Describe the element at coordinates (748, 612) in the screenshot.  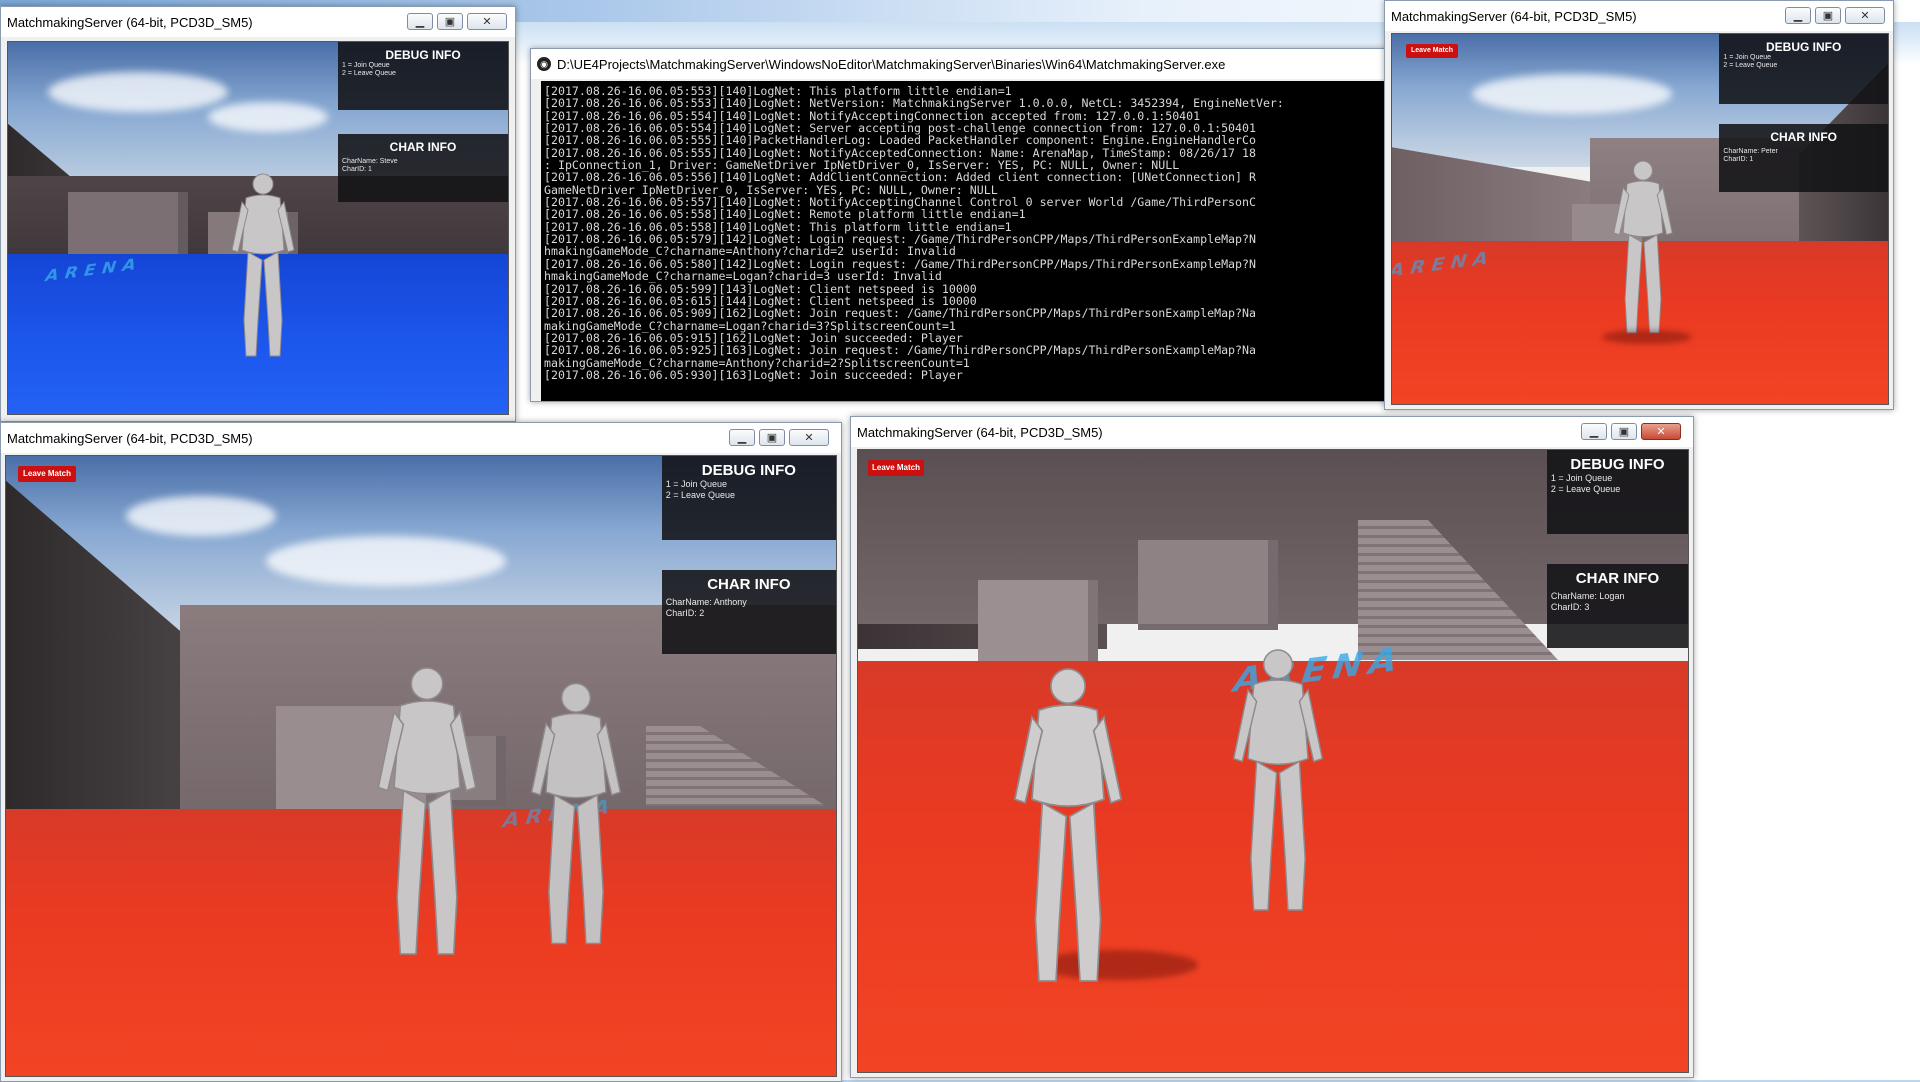
I see `char-info-panel: CHAR INFO CharName: Anthony CharID: 2` at that location.